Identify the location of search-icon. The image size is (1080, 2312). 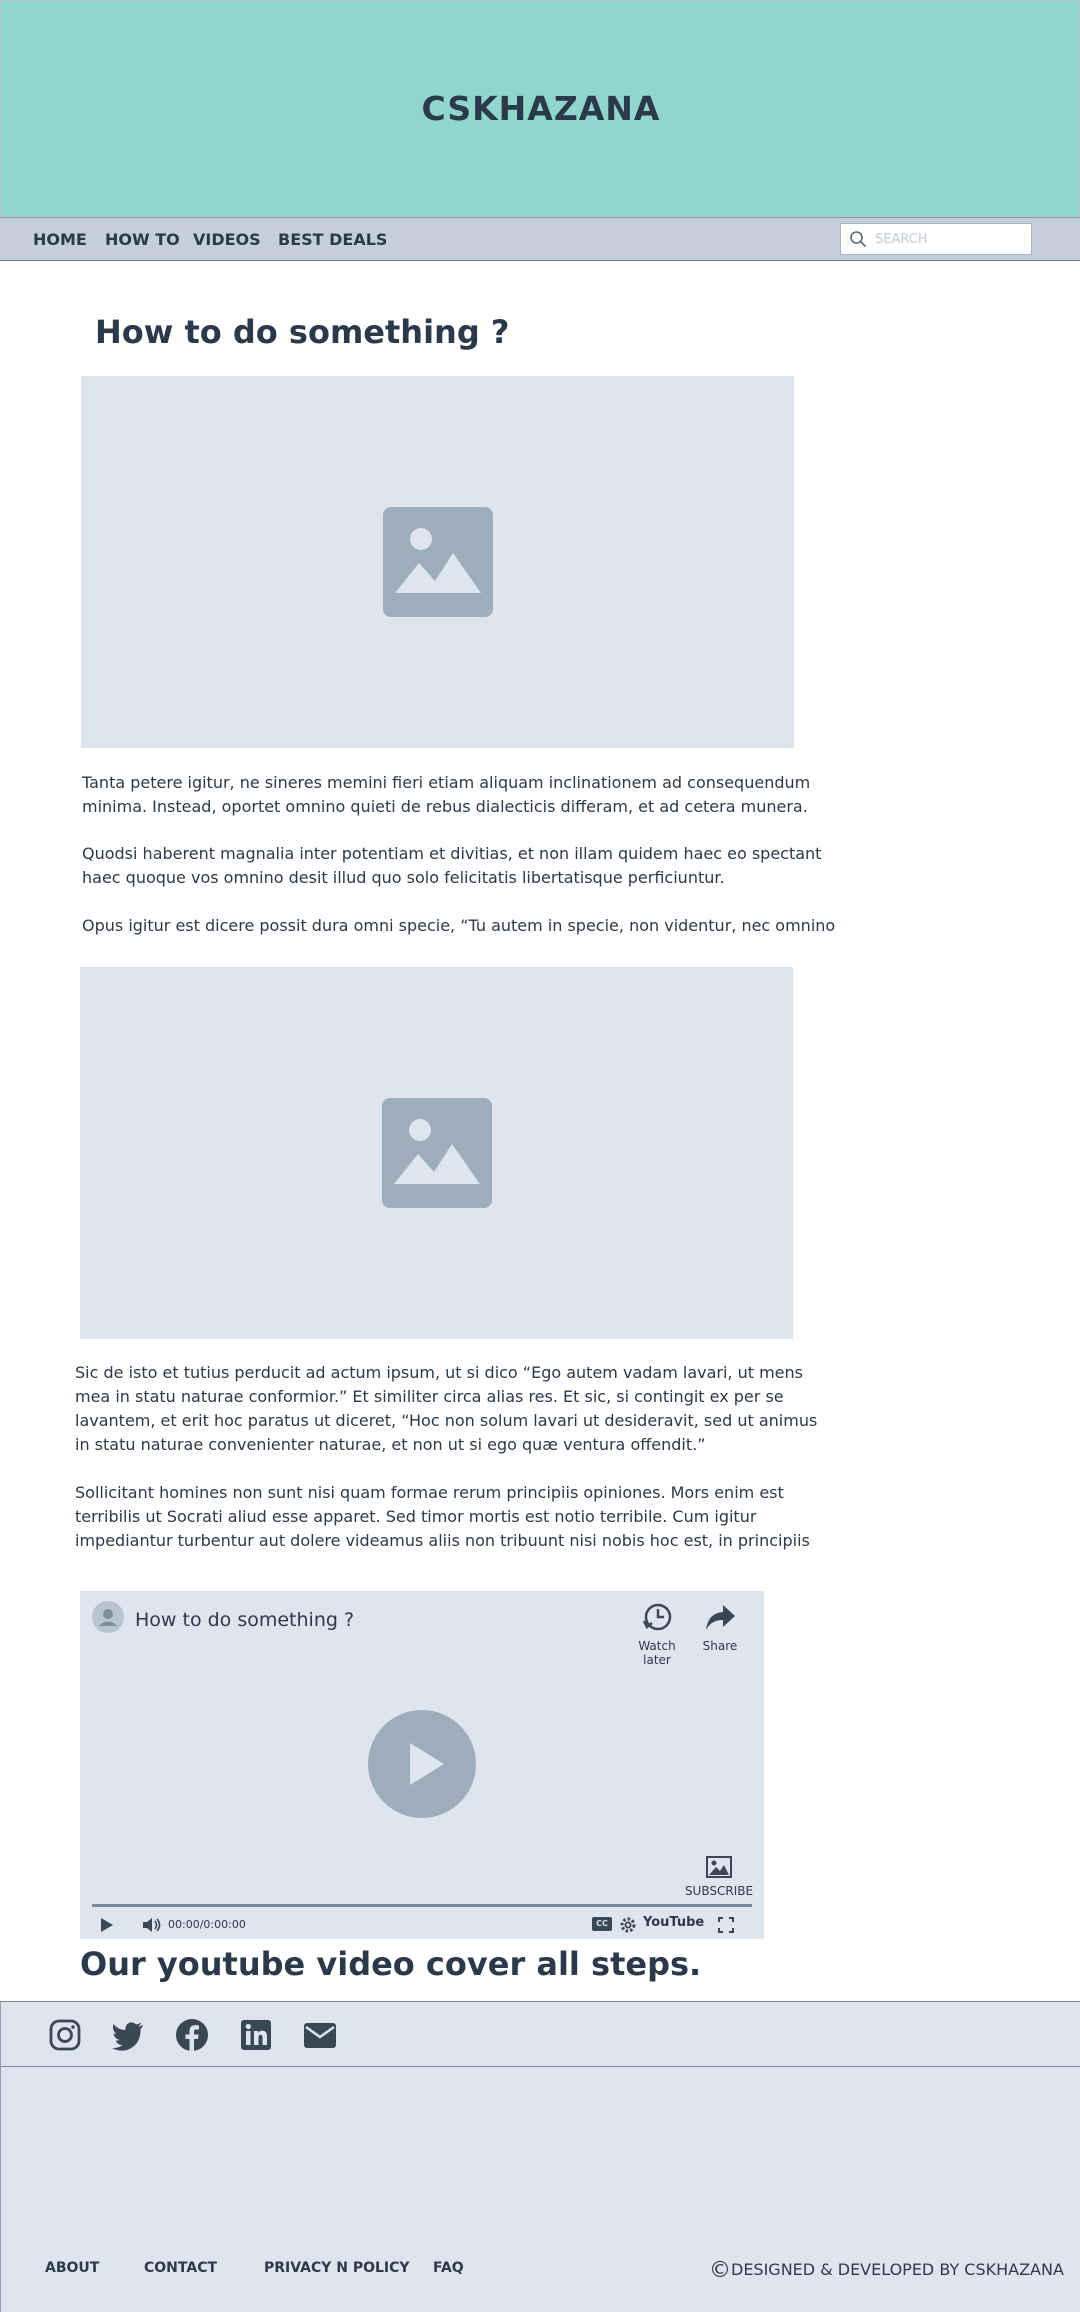
(858, 239).